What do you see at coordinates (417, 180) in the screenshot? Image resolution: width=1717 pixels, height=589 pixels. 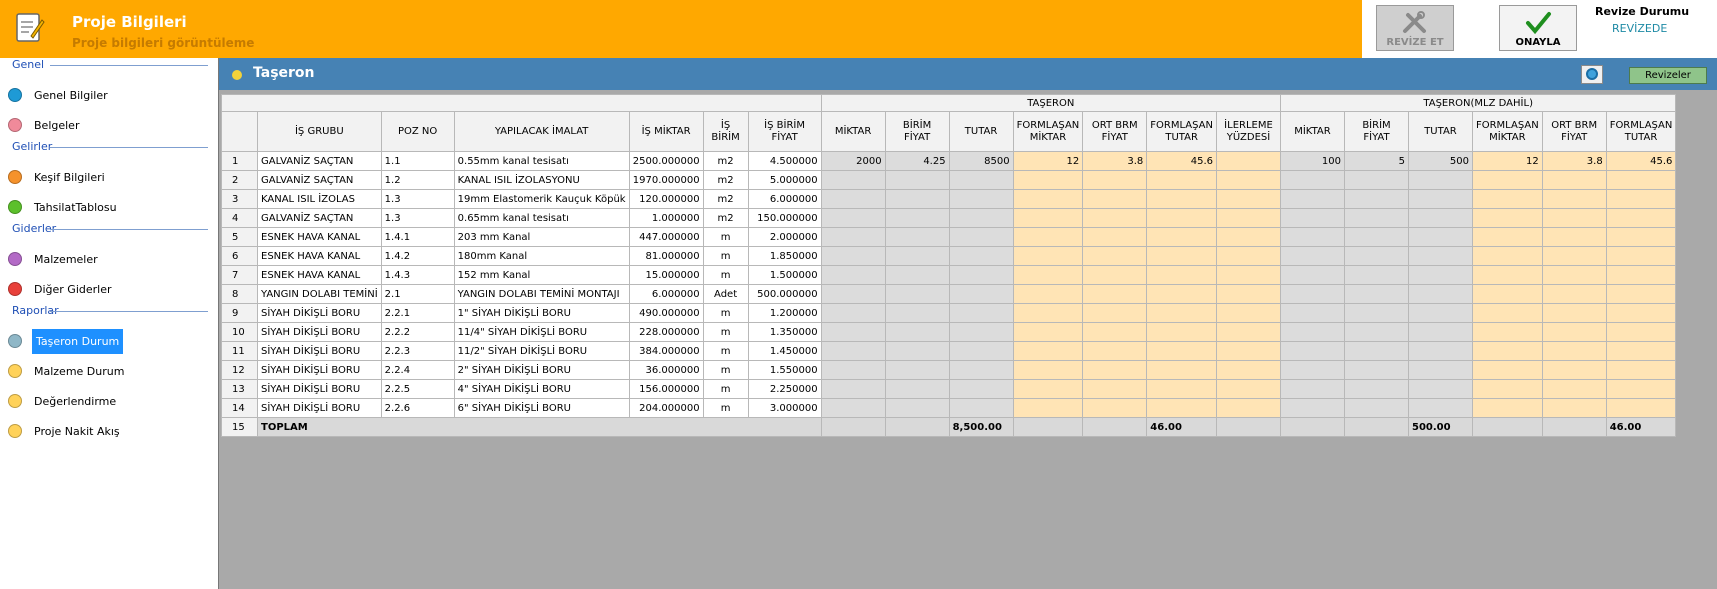 I see `cell-poz-no: 1.2` at bounding box center [417, 180].